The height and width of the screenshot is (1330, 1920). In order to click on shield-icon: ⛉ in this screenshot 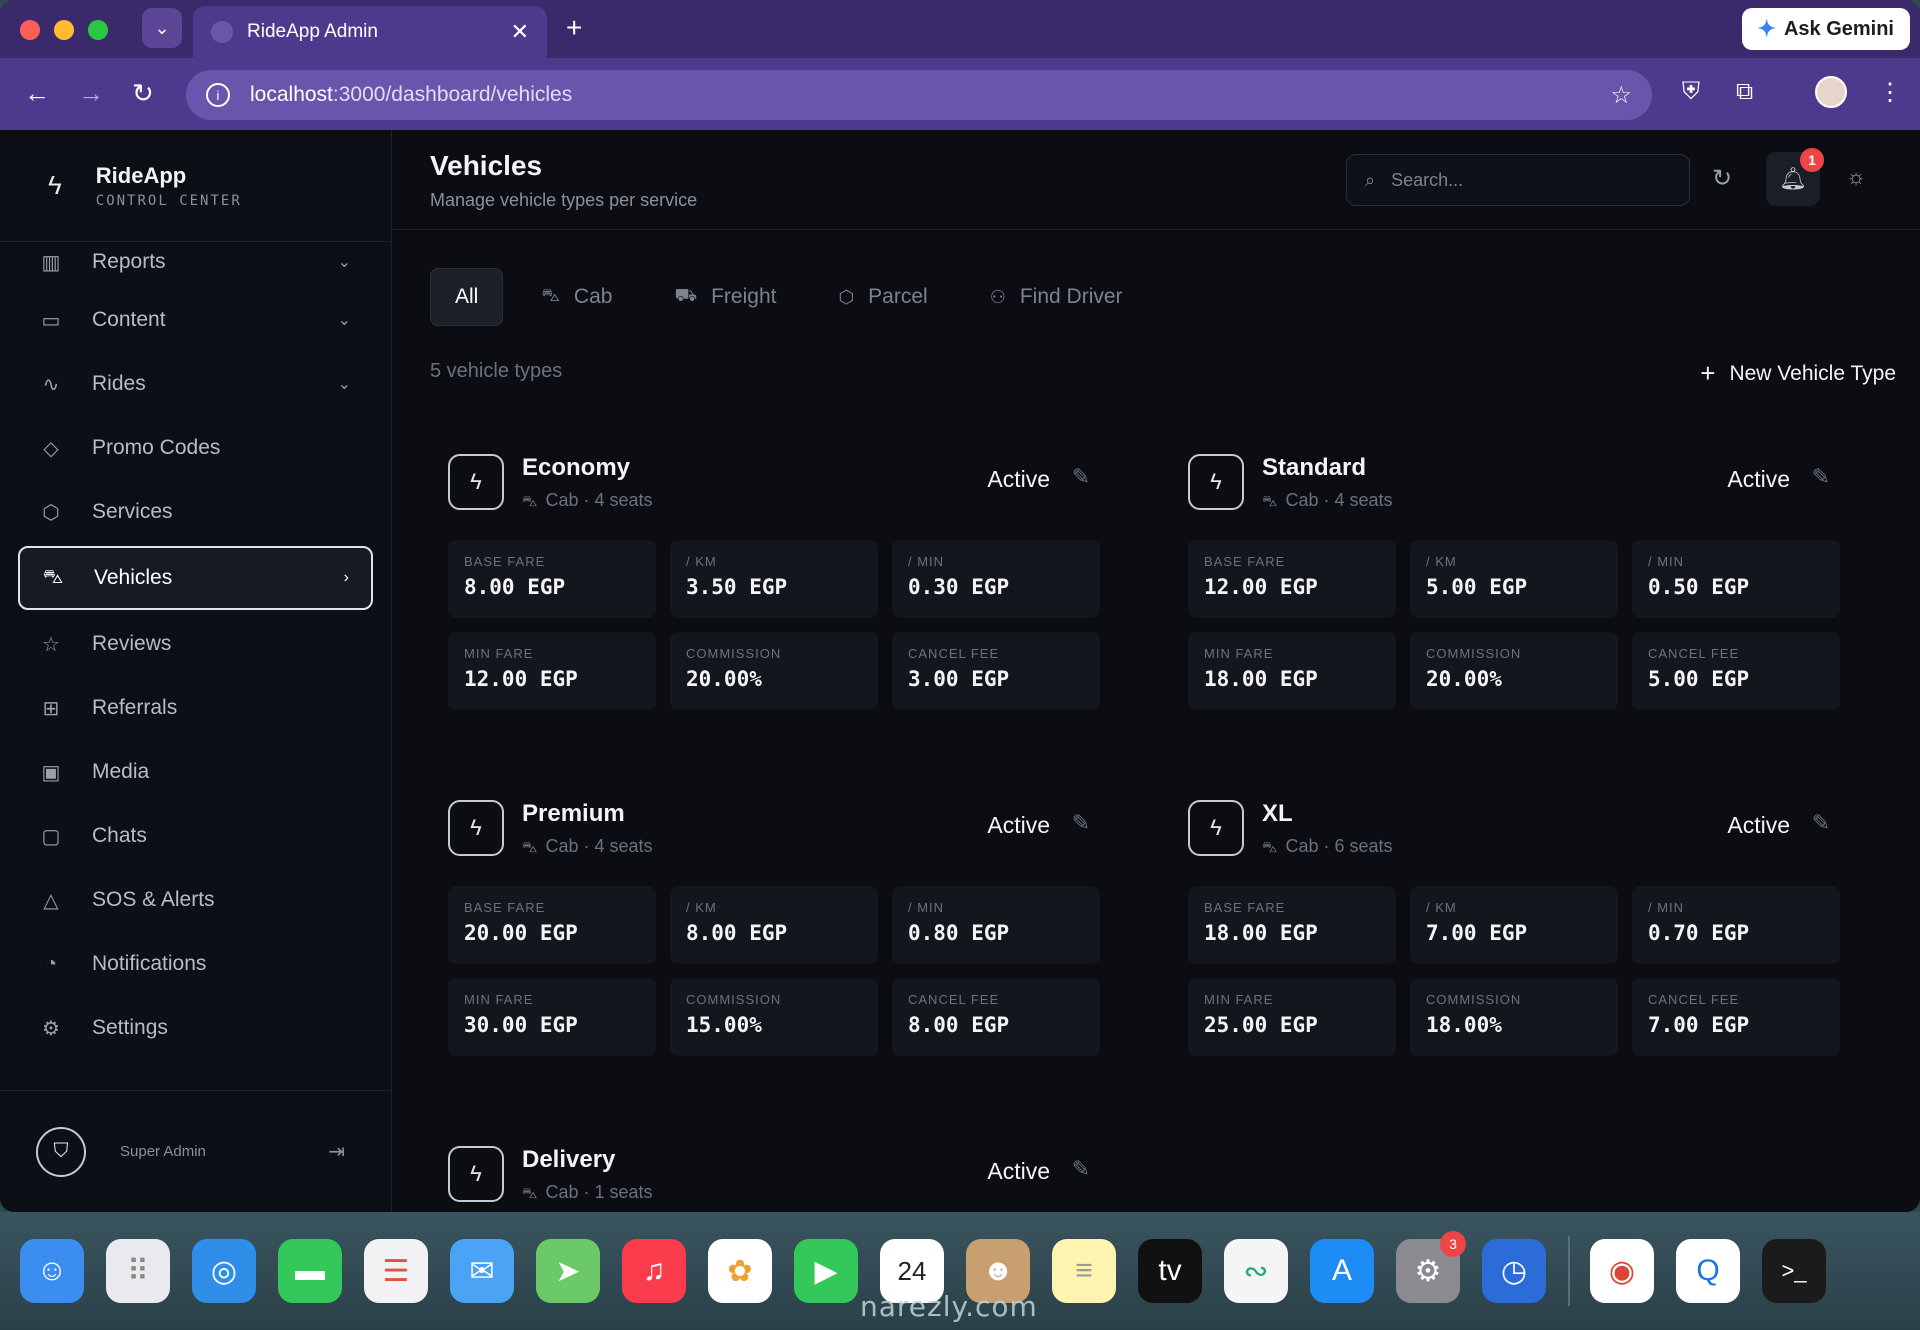, I will do `click(61, 1151)`.